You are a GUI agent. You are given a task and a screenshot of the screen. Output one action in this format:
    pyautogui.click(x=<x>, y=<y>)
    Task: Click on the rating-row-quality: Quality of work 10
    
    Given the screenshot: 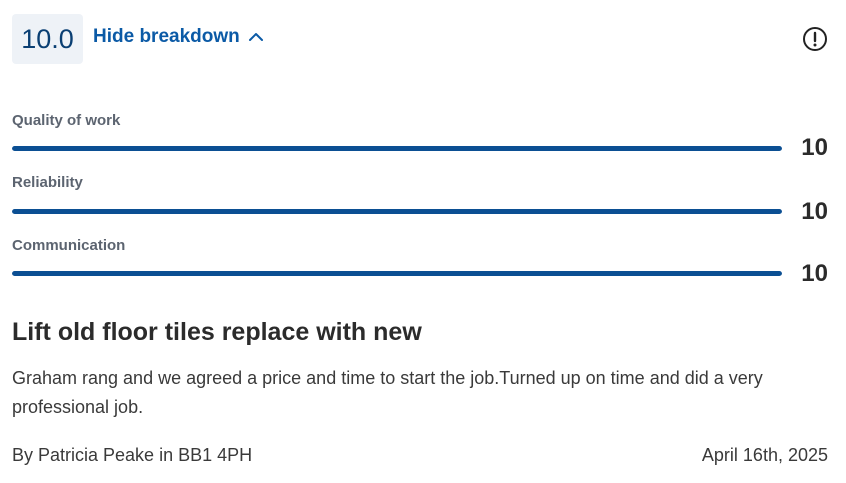 What is the action you would take?
    pyautogui.click(x=420, y=137)
    